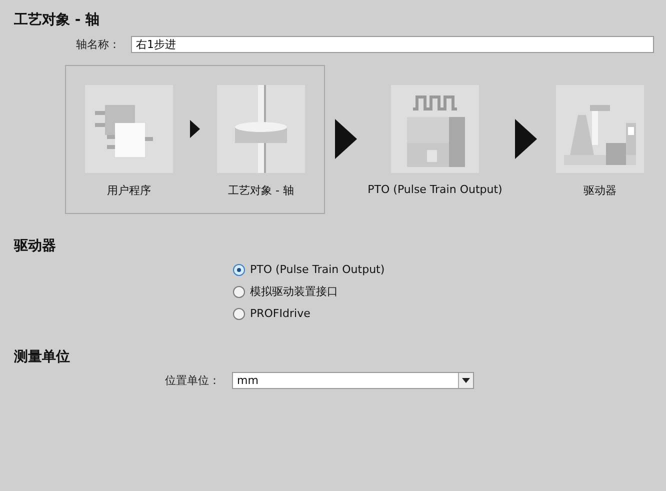  Describe the element at coordinates (392, 44) in the screenshot. I see `axis-name-field: 右1步进` at that location.